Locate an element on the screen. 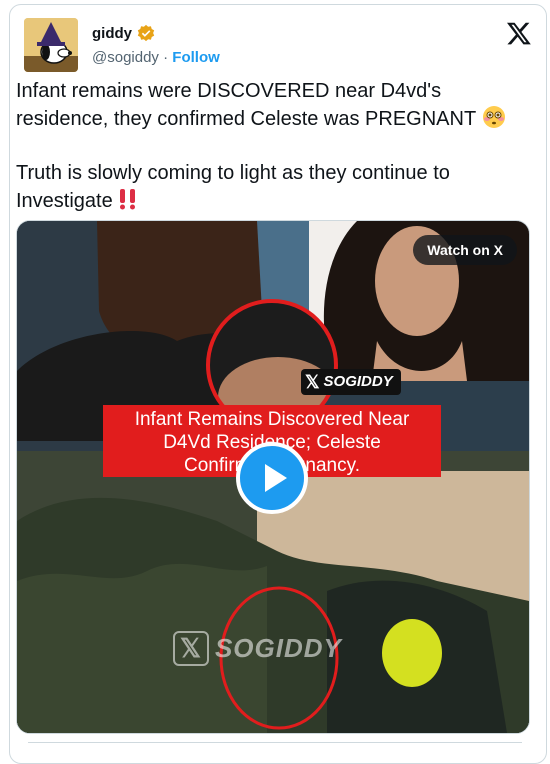  handle: @sogiddy is located at coordinates (125, 57).